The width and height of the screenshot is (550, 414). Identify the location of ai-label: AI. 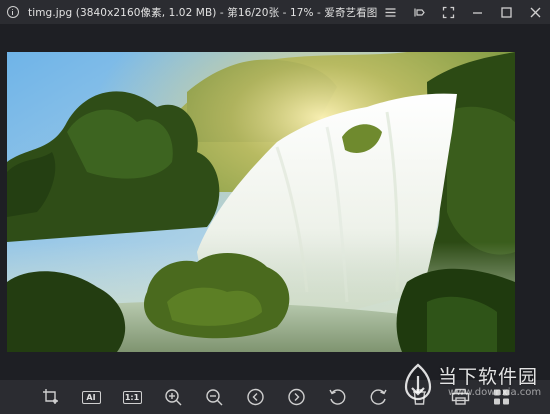
(91, 397).